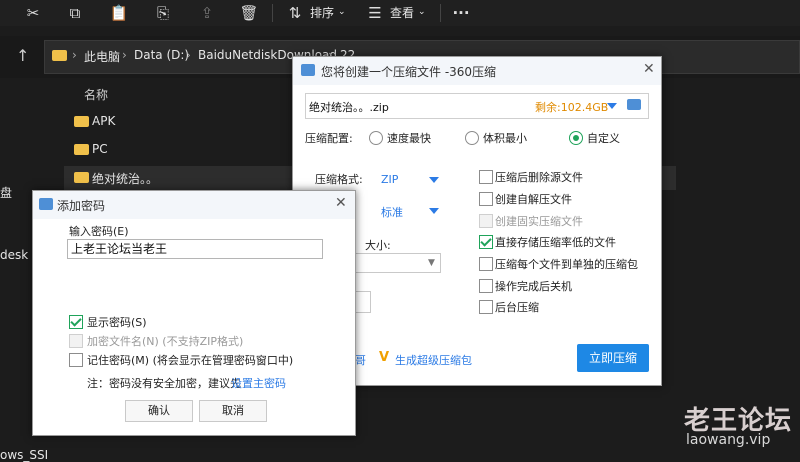  I want to click on encrypt-names-label: 加密文件名(N) (不支持ZIP格式), so click(165, 341).